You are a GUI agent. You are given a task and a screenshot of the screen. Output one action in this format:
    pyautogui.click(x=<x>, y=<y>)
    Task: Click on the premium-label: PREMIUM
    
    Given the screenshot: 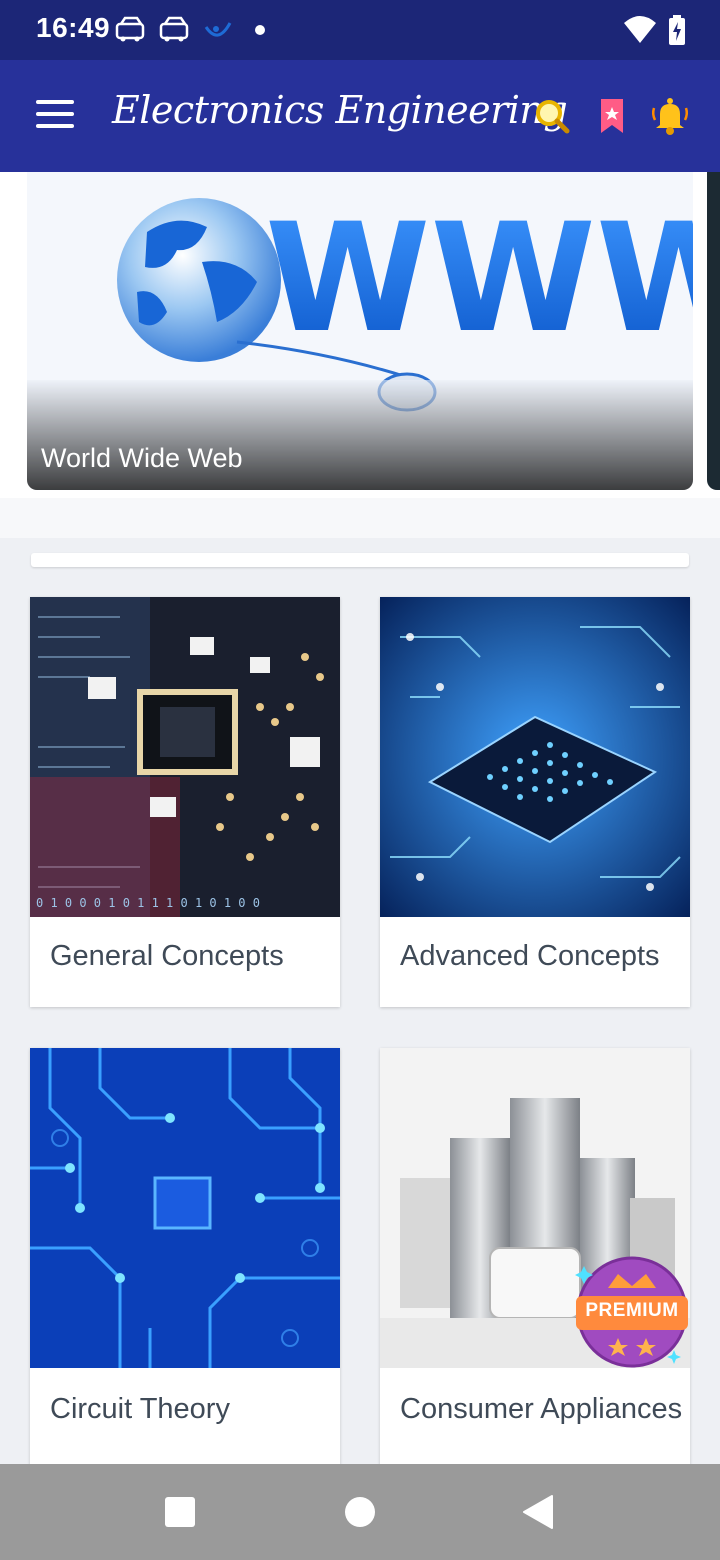 What is the action you would take?
    pyautogui.click(x=632, y=1310)
    